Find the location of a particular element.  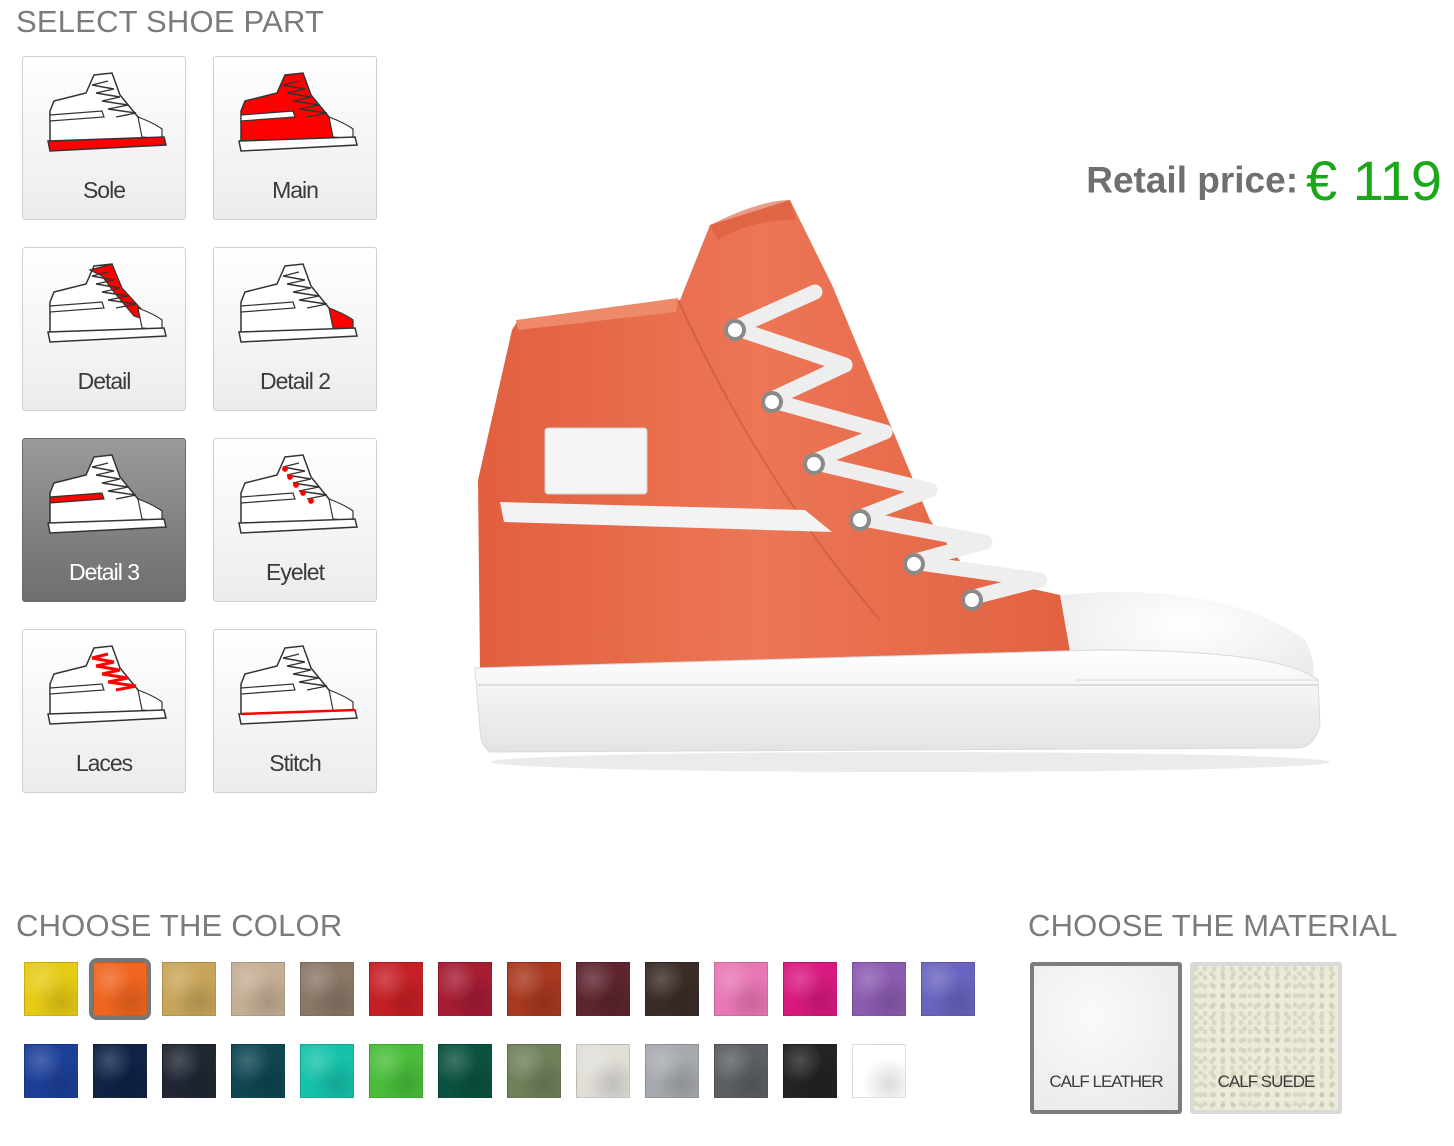

color-swatch-grid is located at coordinates (504, 1035).